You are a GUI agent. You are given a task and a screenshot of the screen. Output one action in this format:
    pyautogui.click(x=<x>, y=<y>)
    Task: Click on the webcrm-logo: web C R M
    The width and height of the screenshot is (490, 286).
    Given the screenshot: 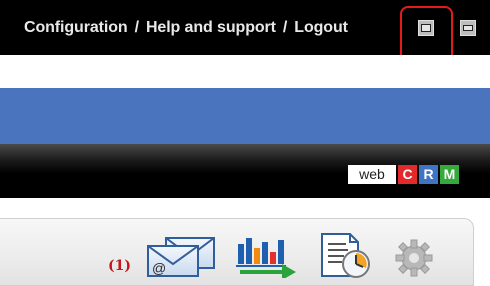 What is the action you would take?
    pyautogui.click(x=404, y=174)
    